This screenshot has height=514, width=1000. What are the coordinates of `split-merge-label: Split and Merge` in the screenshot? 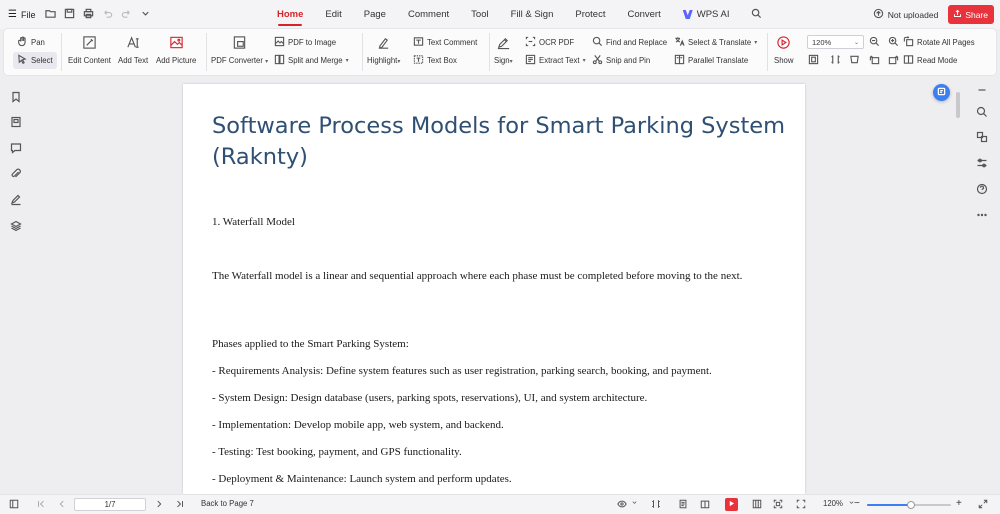 It's located at (315, 60).